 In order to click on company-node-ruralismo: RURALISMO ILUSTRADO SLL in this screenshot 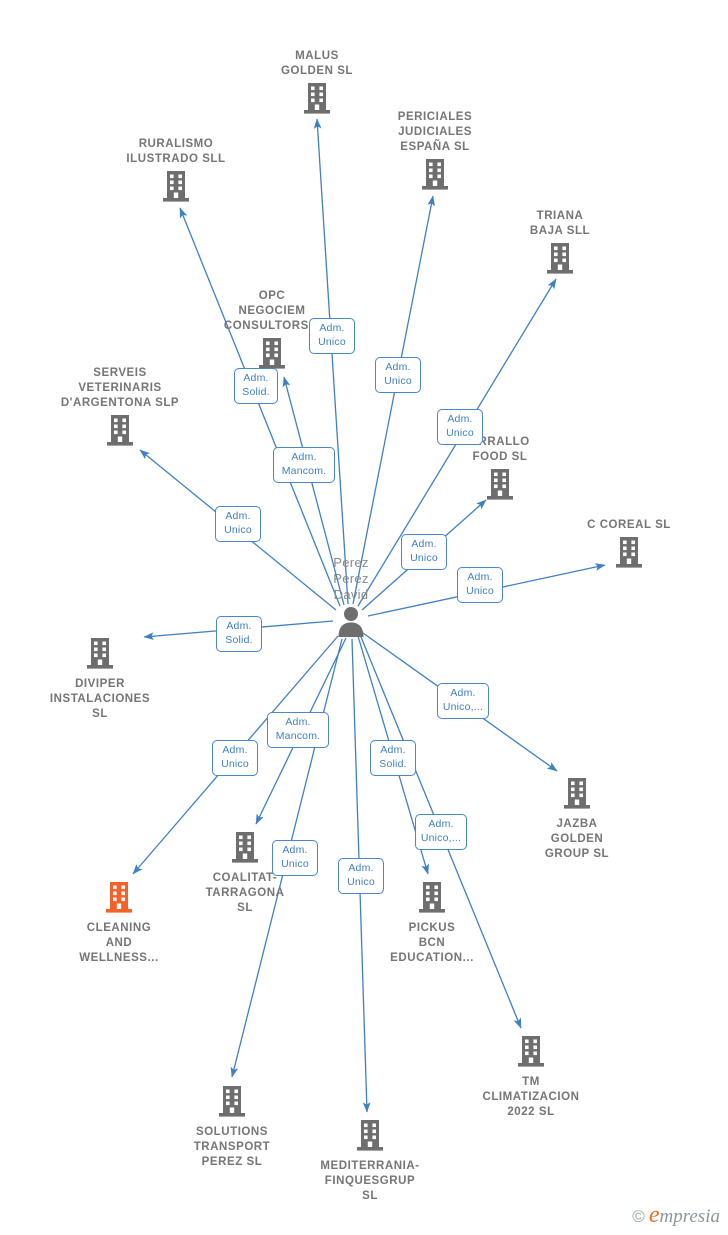, I will do `click(176, 172)`.